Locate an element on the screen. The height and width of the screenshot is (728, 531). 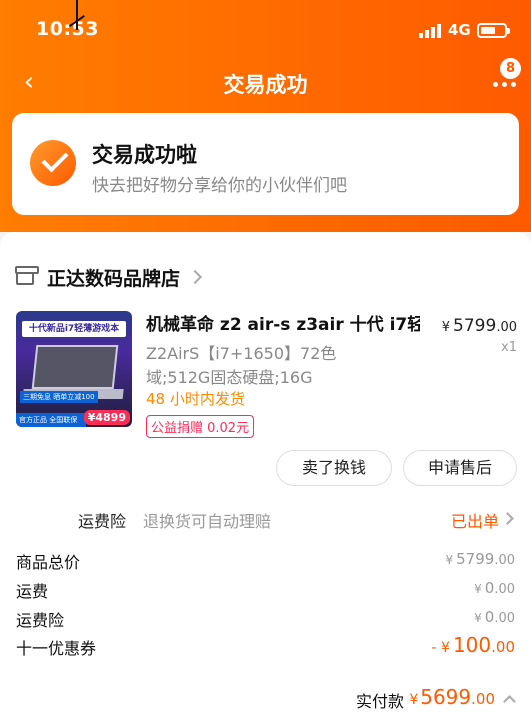
paid-total-row: 实付款 ¥5699.00 is located at coordinates (265, 699).